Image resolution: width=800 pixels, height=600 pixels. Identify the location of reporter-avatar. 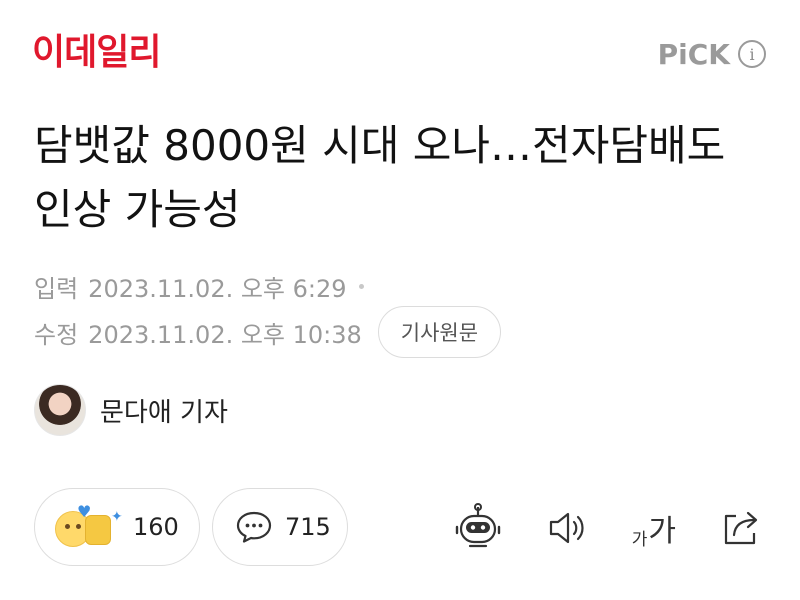
(60, 410).